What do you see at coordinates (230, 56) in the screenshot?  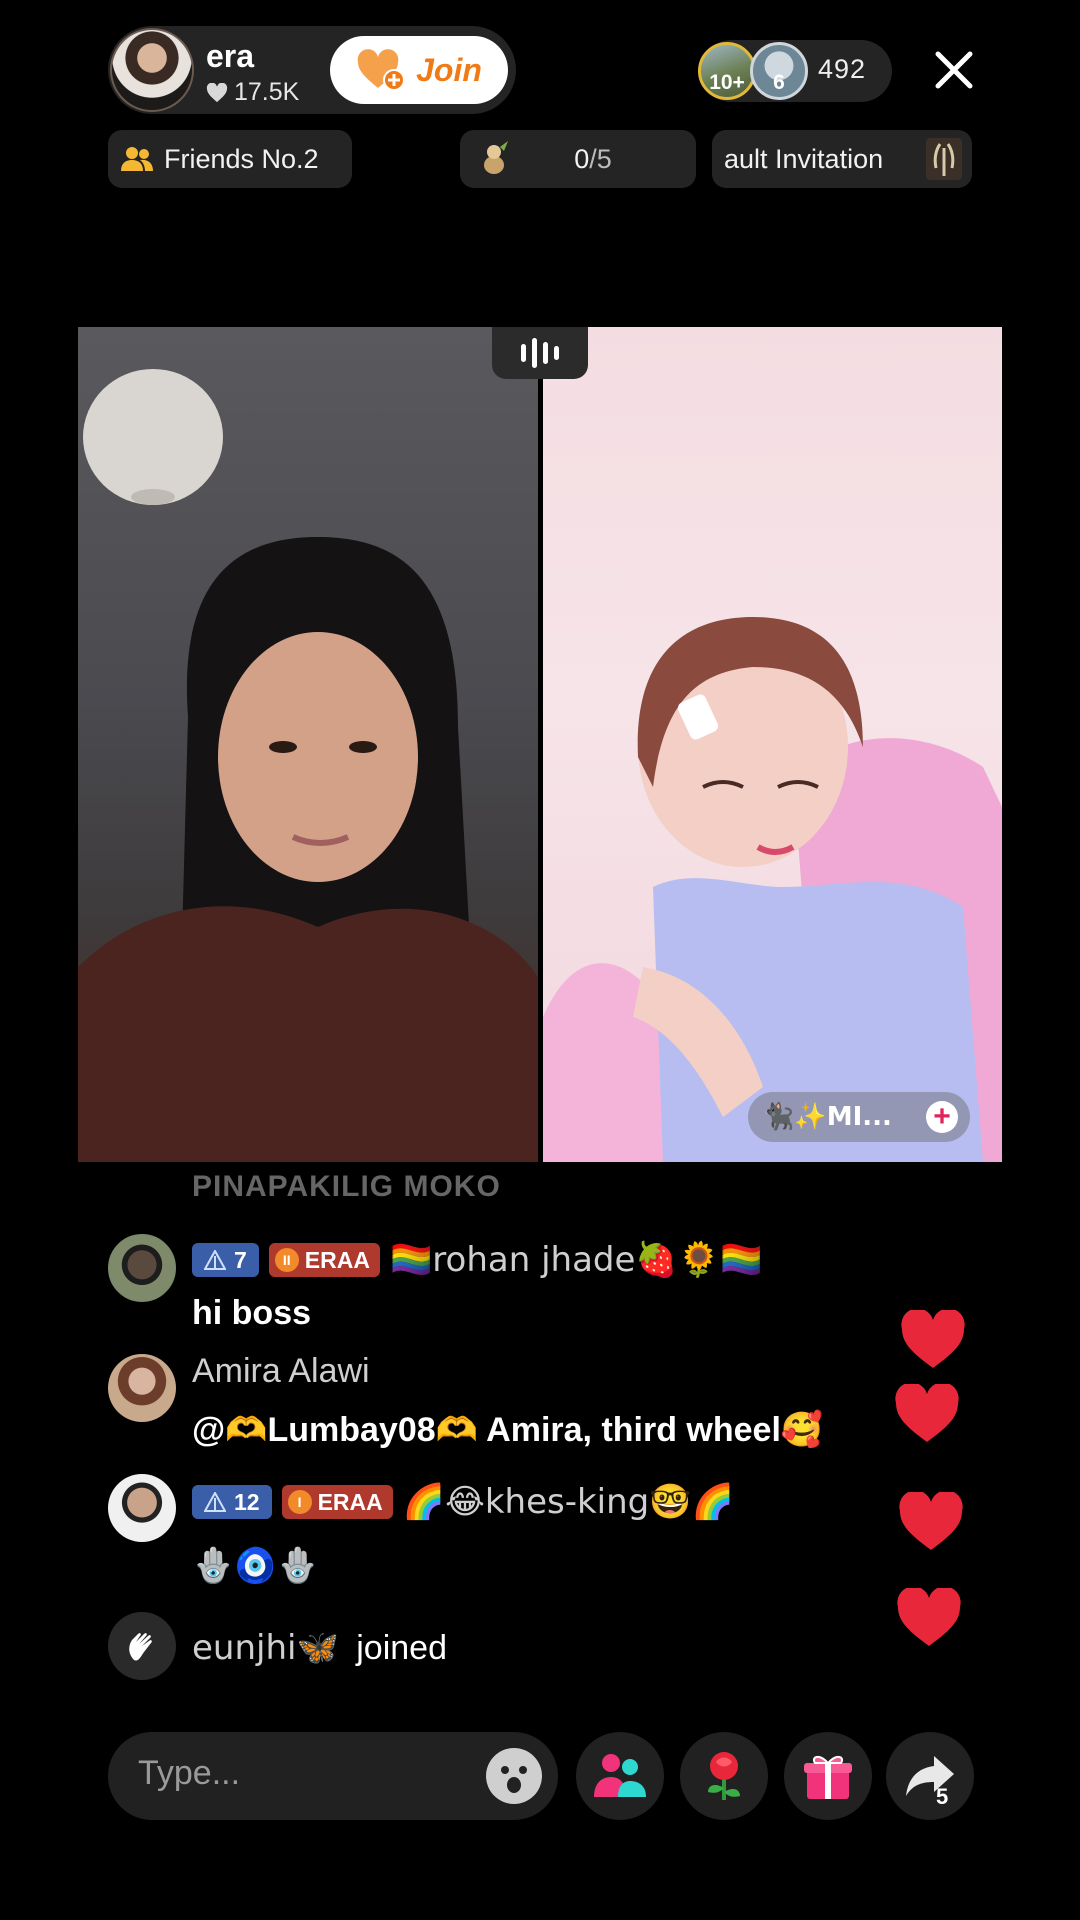 I see `host-name: era` at bounding box center [230, 56].